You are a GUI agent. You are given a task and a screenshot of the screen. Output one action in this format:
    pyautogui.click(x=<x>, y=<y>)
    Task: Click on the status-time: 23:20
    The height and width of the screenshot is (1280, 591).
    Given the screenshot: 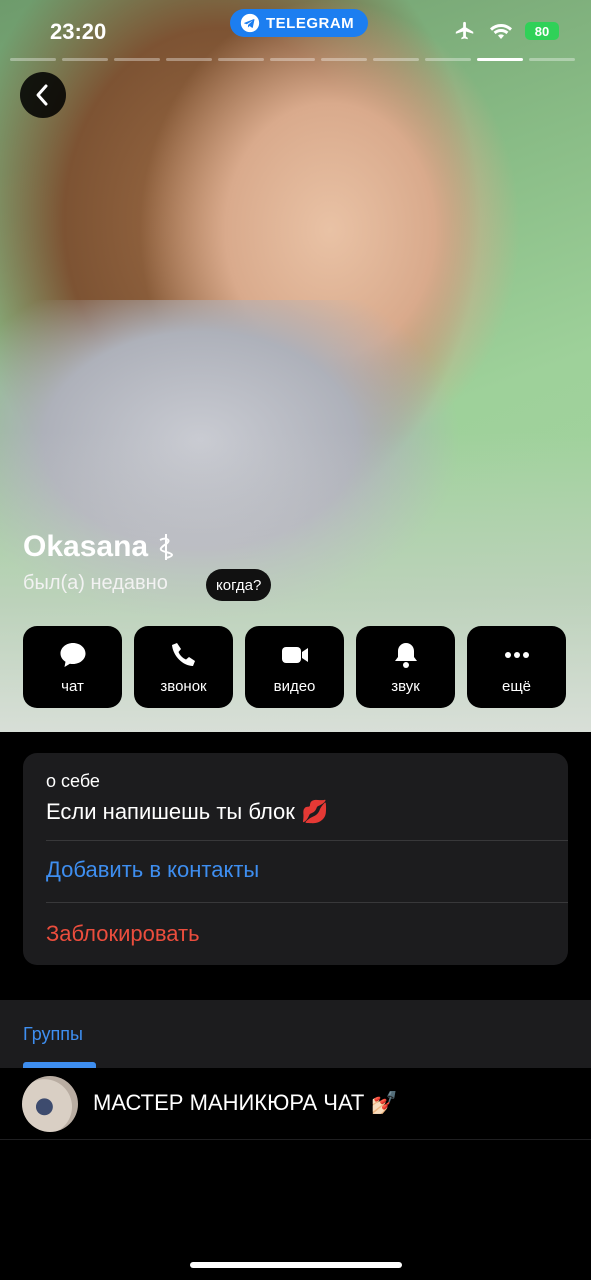 What is the action you would take?
    pyautogui.click(x=78, y=31)
    